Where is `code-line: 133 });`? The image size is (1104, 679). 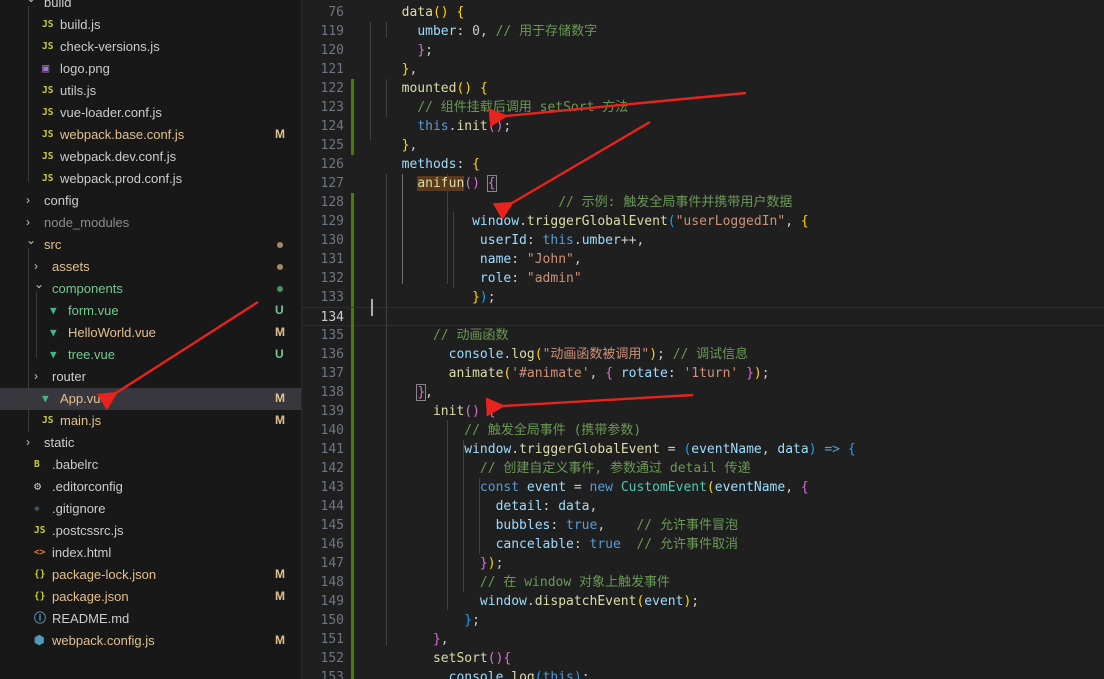
code-line: 133 }); is located at coordinates (703, 297).